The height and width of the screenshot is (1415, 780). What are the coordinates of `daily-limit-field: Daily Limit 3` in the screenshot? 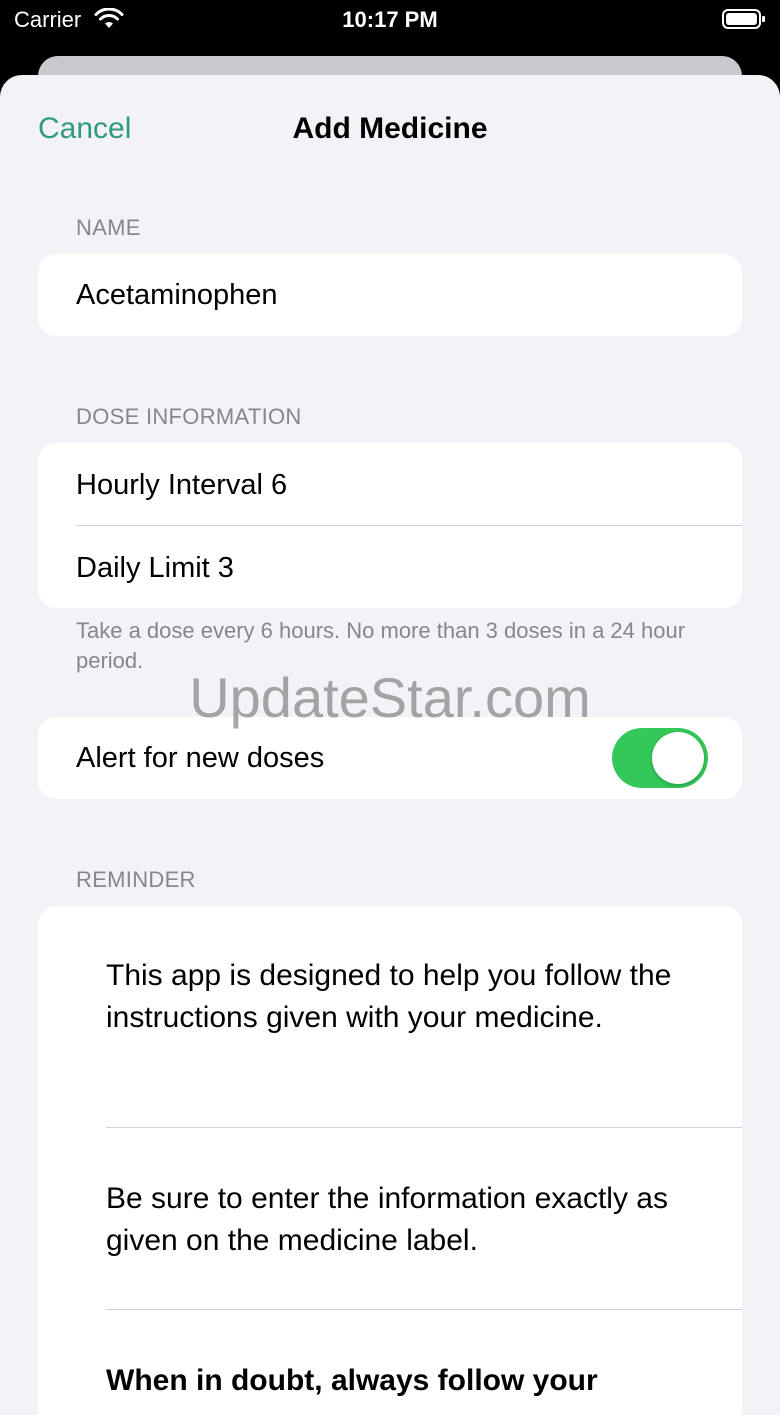 It's located at (155, 568).